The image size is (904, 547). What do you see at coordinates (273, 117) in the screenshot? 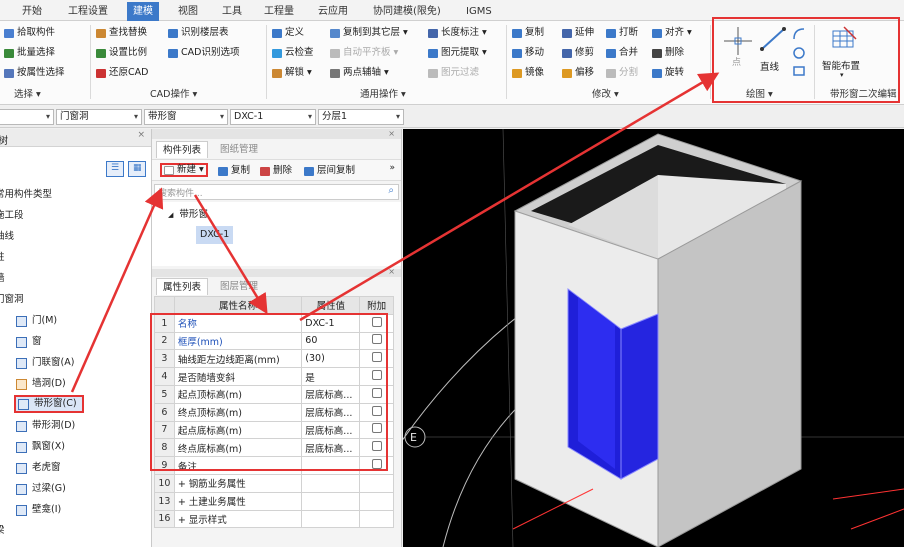
I see `component-combo: DXC-1 ▾` at bounding box center [273, 117].